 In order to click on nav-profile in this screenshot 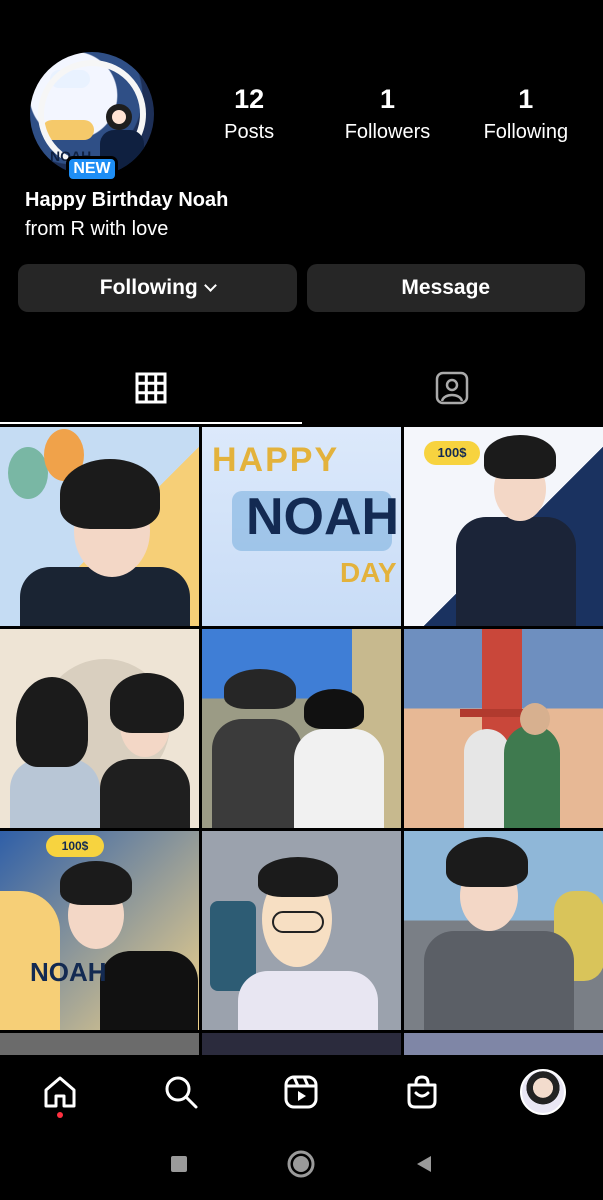, I will do `click(543, 1092)`.